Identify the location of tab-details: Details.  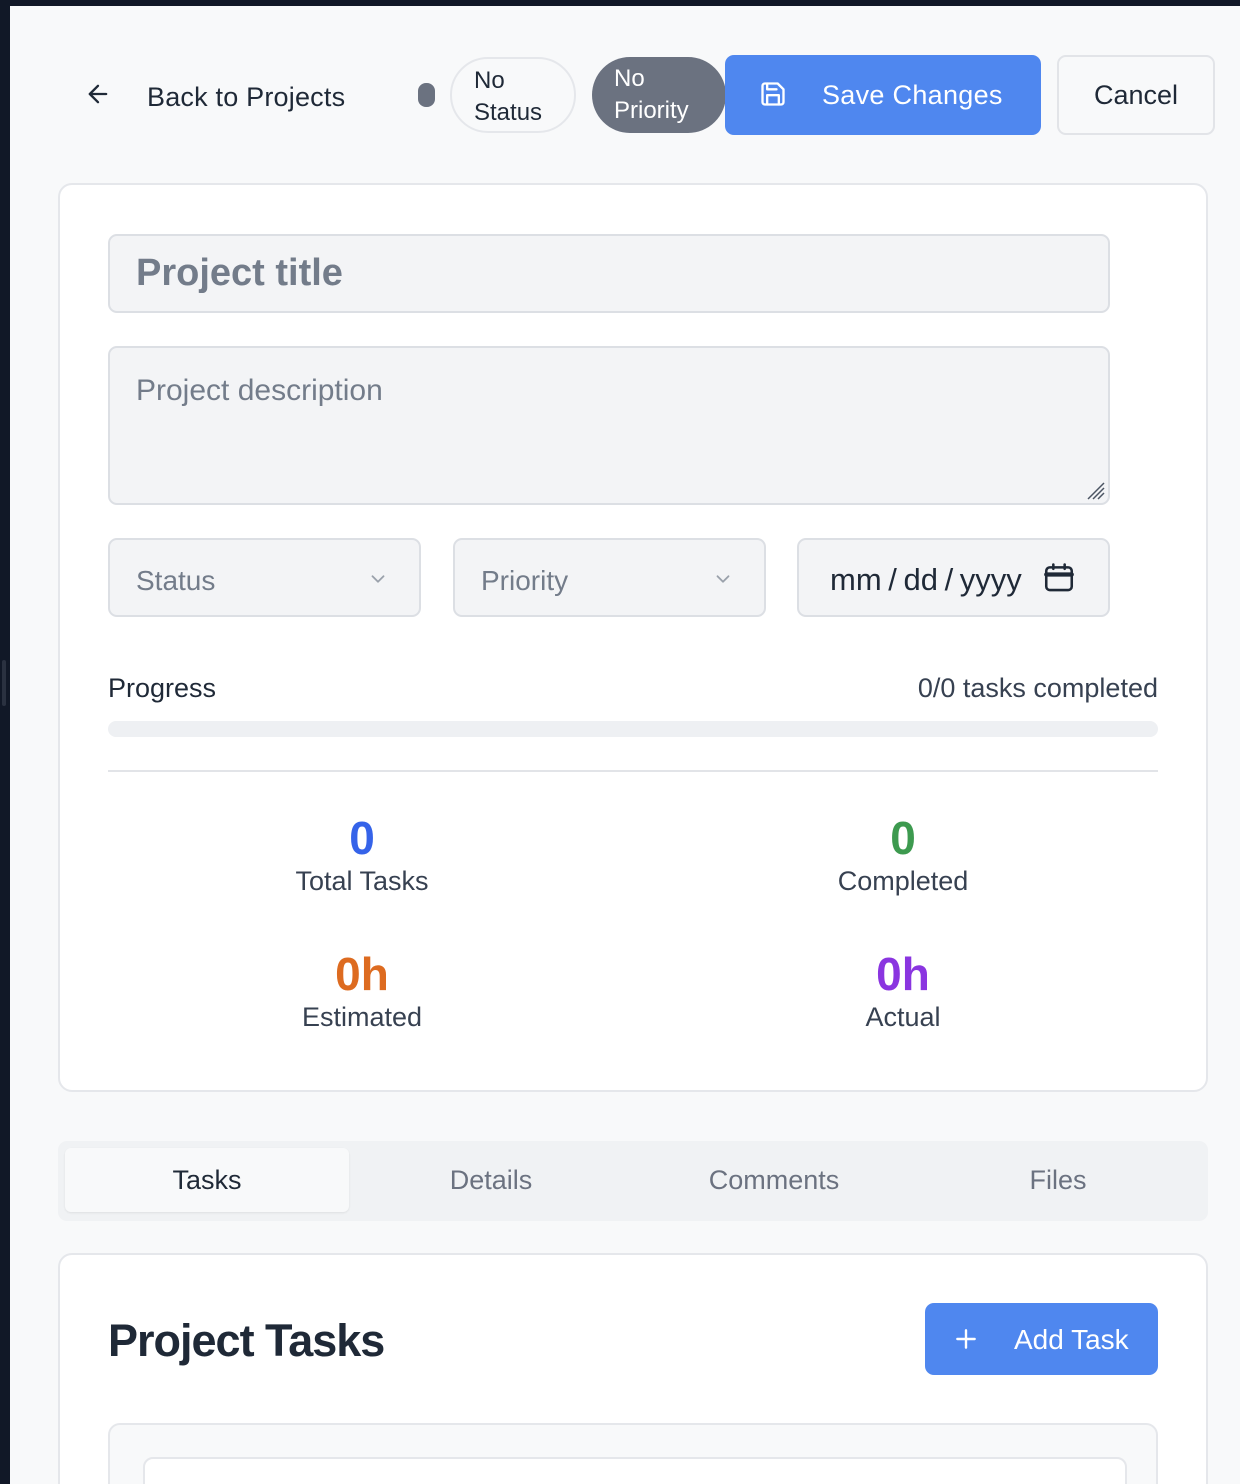
(491, 1180).